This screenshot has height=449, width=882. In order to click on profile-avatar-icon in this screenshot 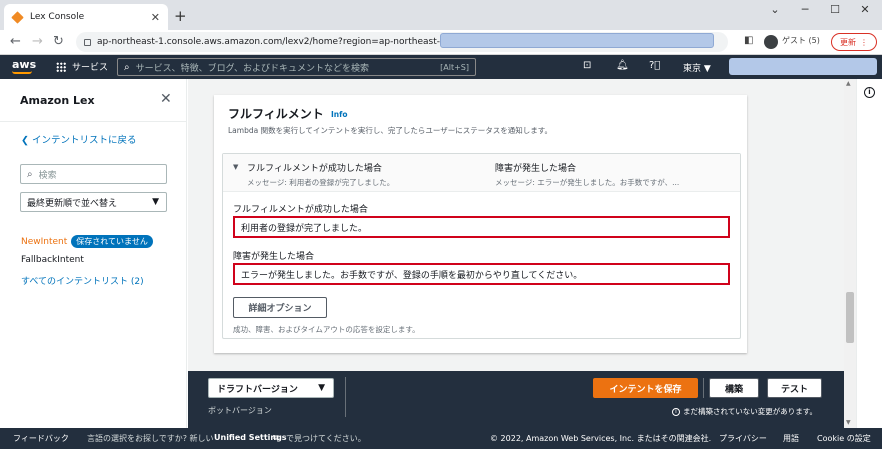, I will do `click(771, 42)`.